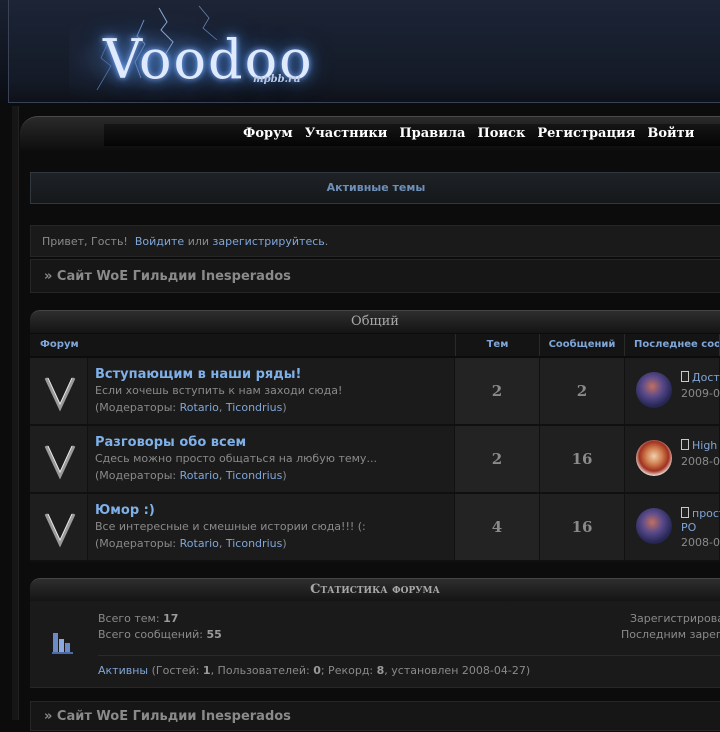  I want to click on active-topics-link: Активные темы, so click(375, 188).